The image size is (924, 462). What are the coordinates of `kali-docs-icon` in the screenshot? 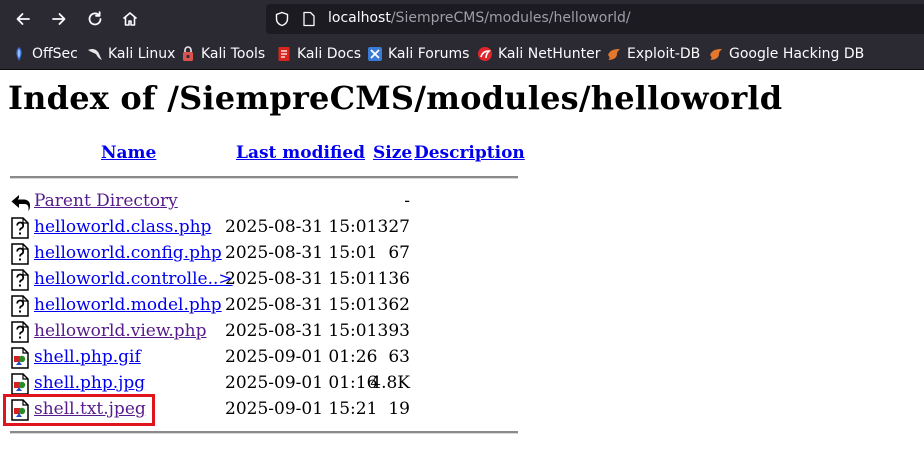 It's located at (284, 54).